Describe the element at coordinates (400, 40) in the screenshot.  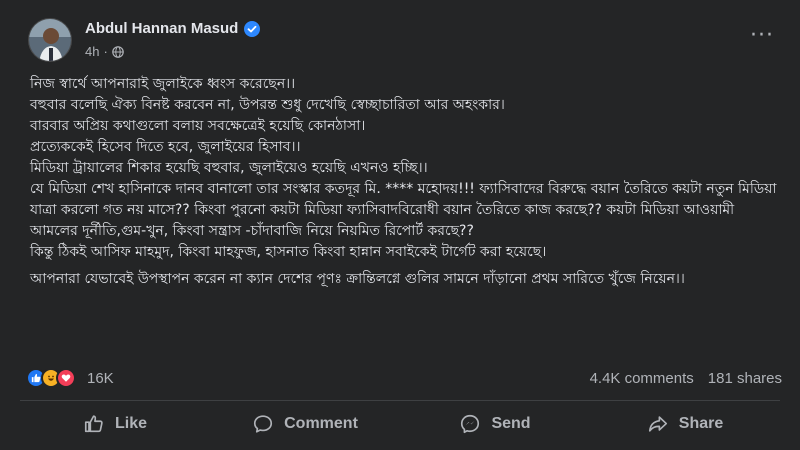
I see `post-header: Abdul Hannan Masud 4h · ···` at that location.